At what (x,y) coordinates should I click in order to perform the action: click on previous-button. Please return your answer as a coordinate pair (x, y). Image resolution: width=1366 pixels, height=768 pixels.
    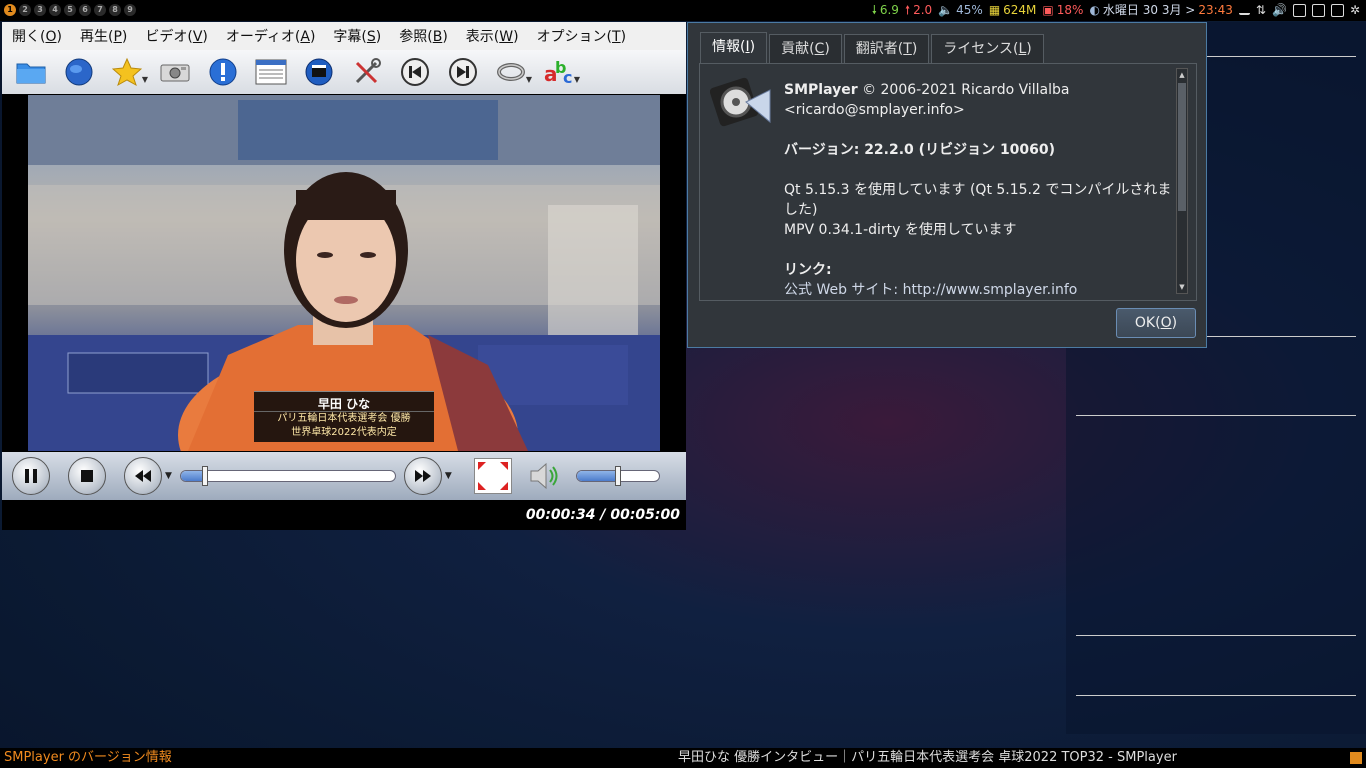
    Looking at the image, I should click on (415, 72).